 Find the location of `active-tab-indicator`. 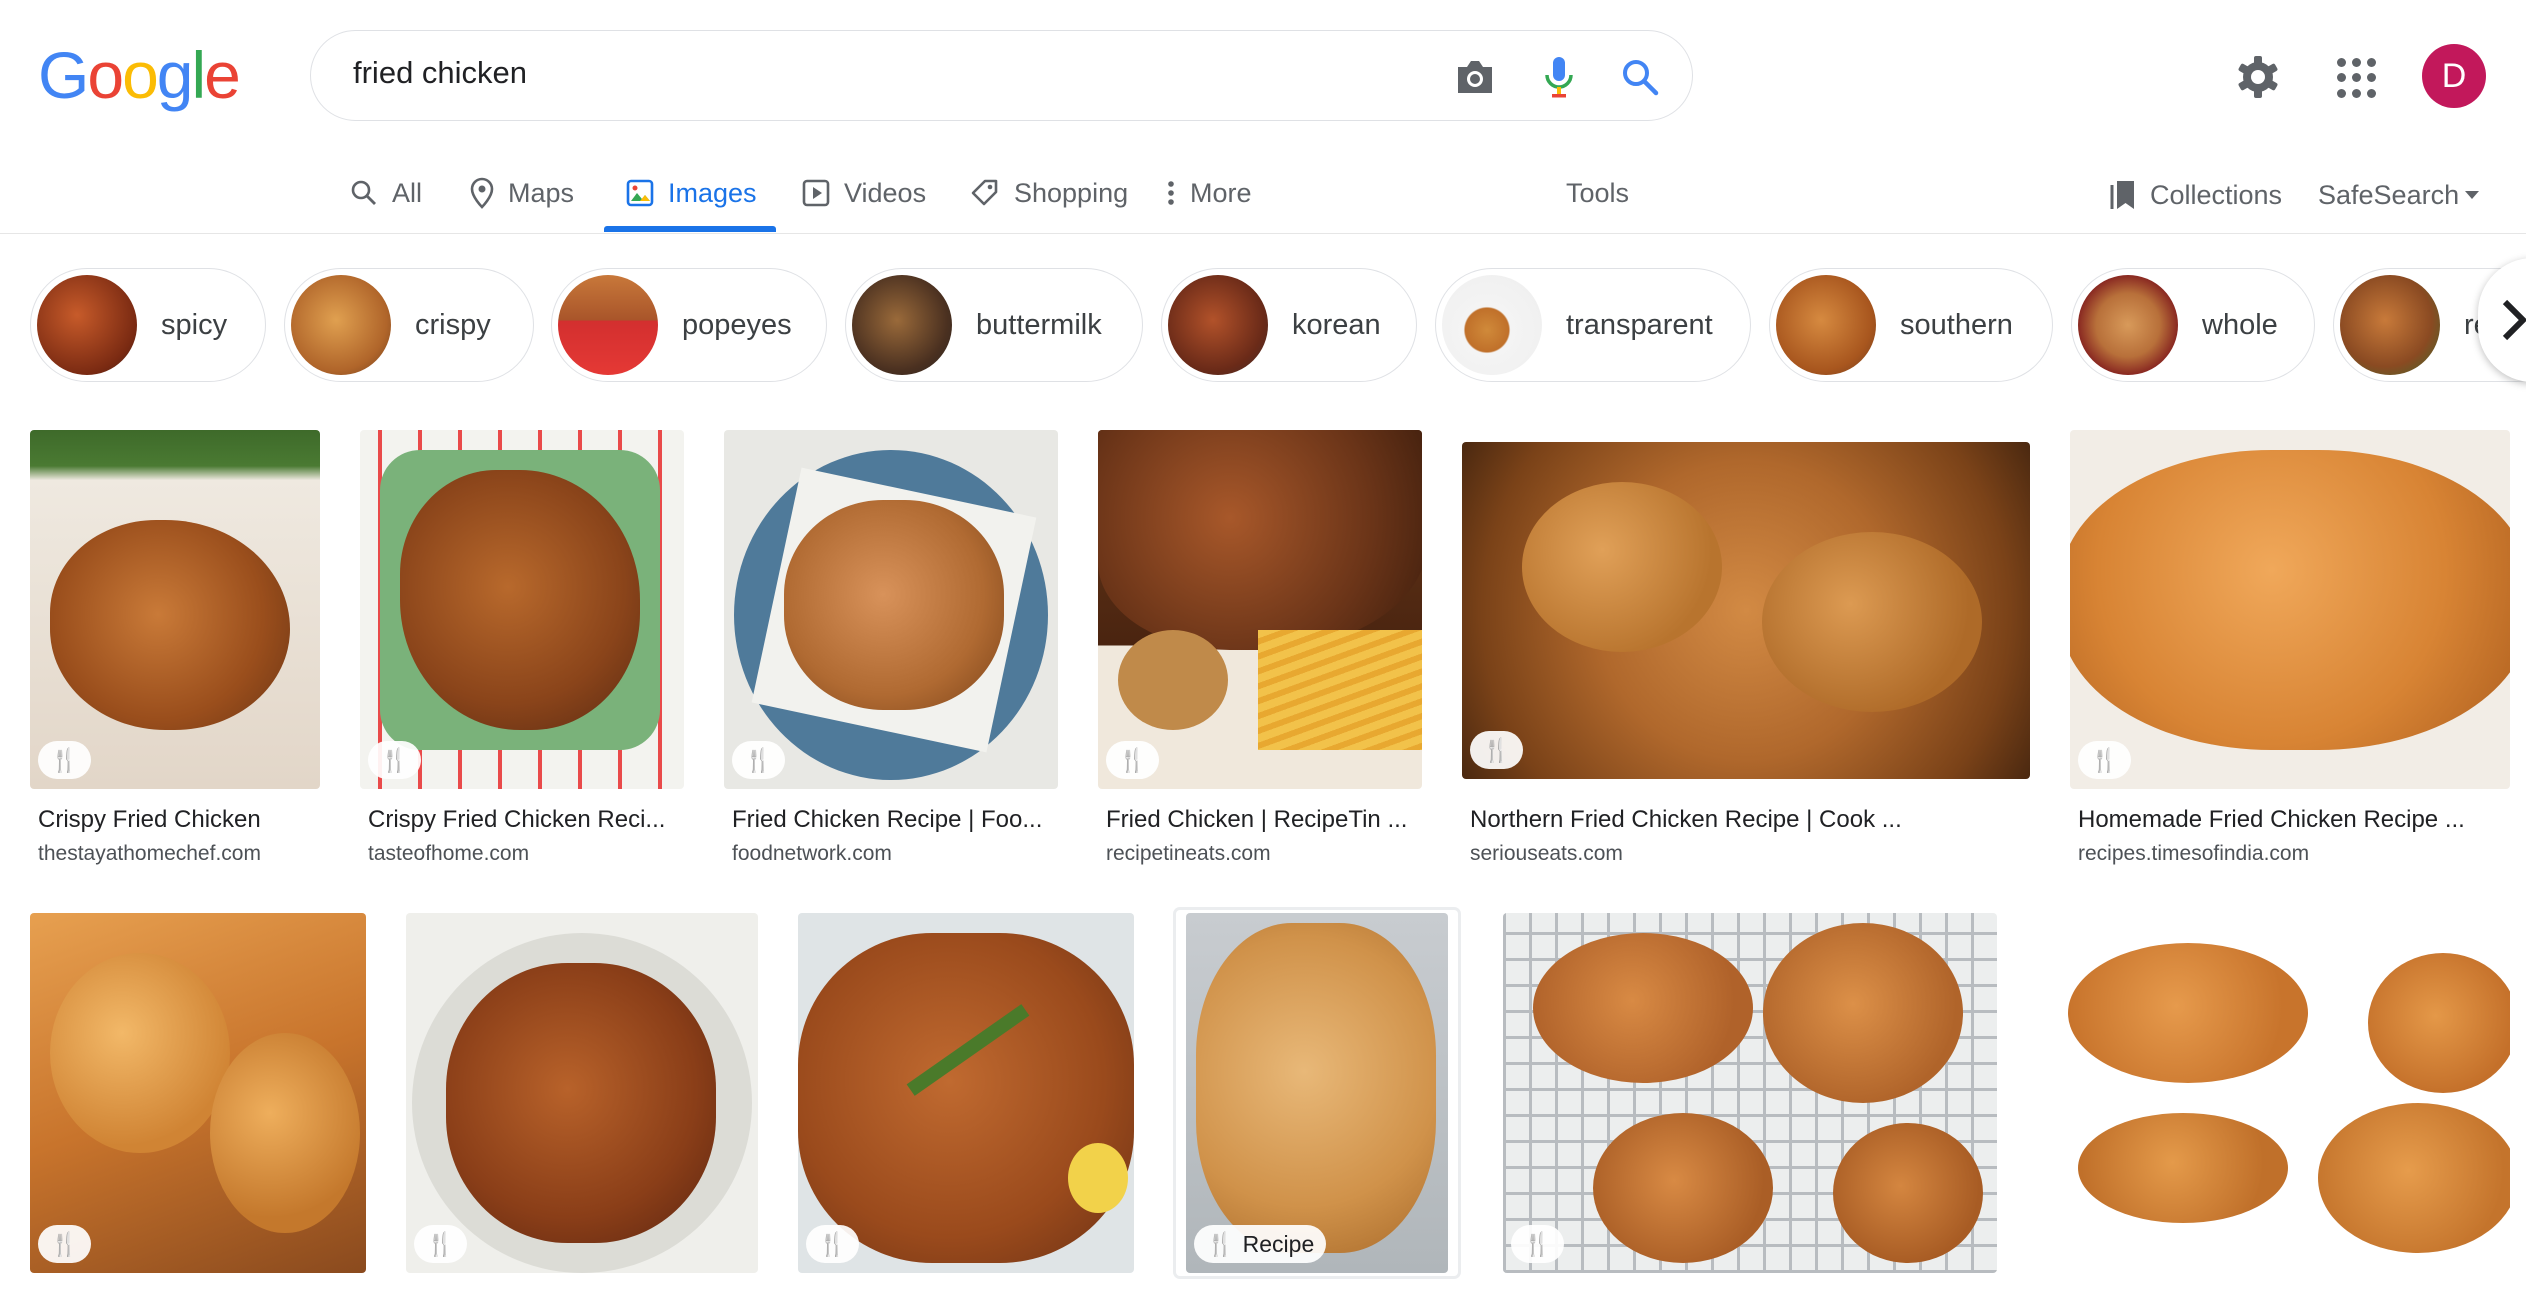

active-tab-indicator is located at coordinates (690, 229).